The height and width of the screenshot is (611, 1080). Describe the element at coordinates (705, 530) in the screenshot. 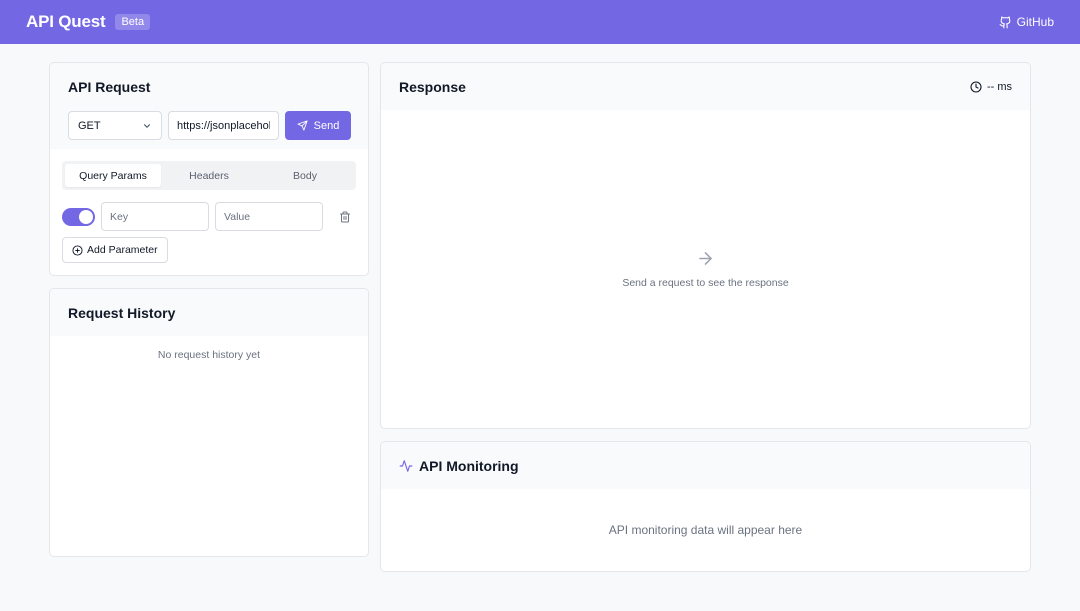

I see `monitoring-empty-text: API monitoring data will appear here` at that location.